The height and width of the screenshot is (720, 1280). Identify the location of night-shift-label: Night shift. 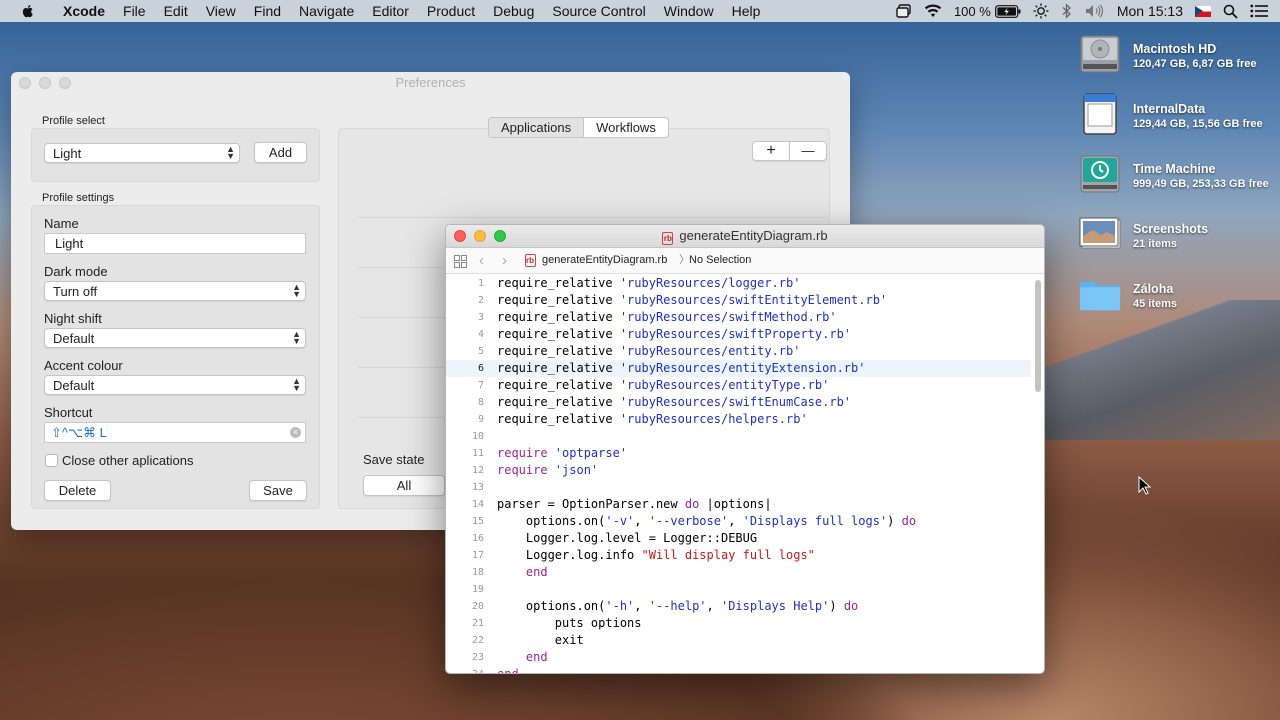
(73, 318).